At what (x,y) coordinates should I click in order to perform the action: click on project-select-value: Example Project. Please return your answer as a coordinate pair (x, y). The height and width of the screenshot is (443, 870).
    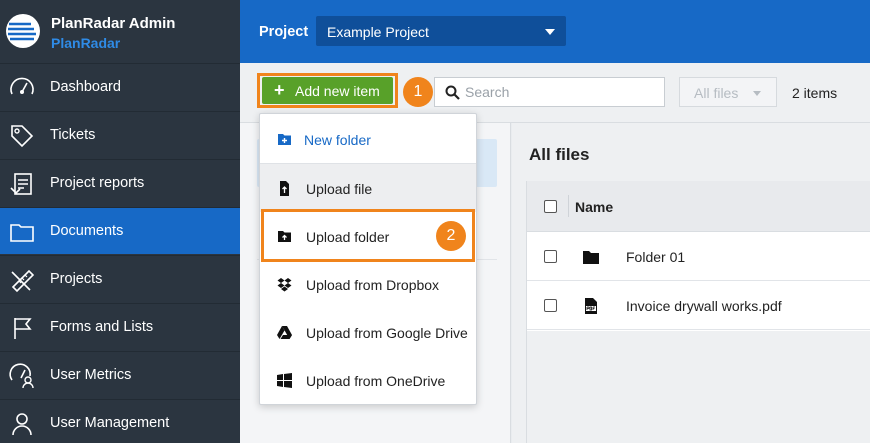
    Looking at the image, I should click on (378, 32).